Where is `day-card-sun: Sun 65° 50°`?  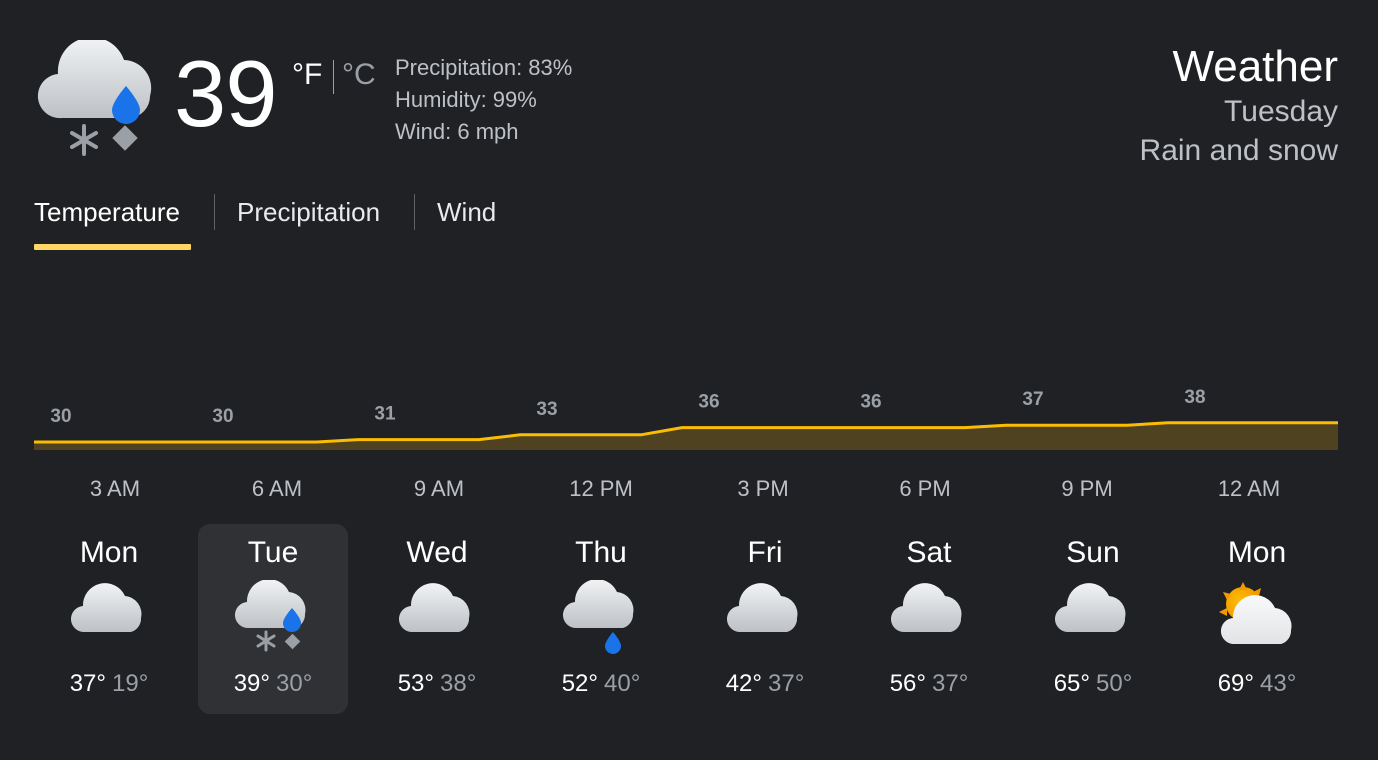 day-card-sun: Sun 65° 50° is located at coordinates (1093, 619).